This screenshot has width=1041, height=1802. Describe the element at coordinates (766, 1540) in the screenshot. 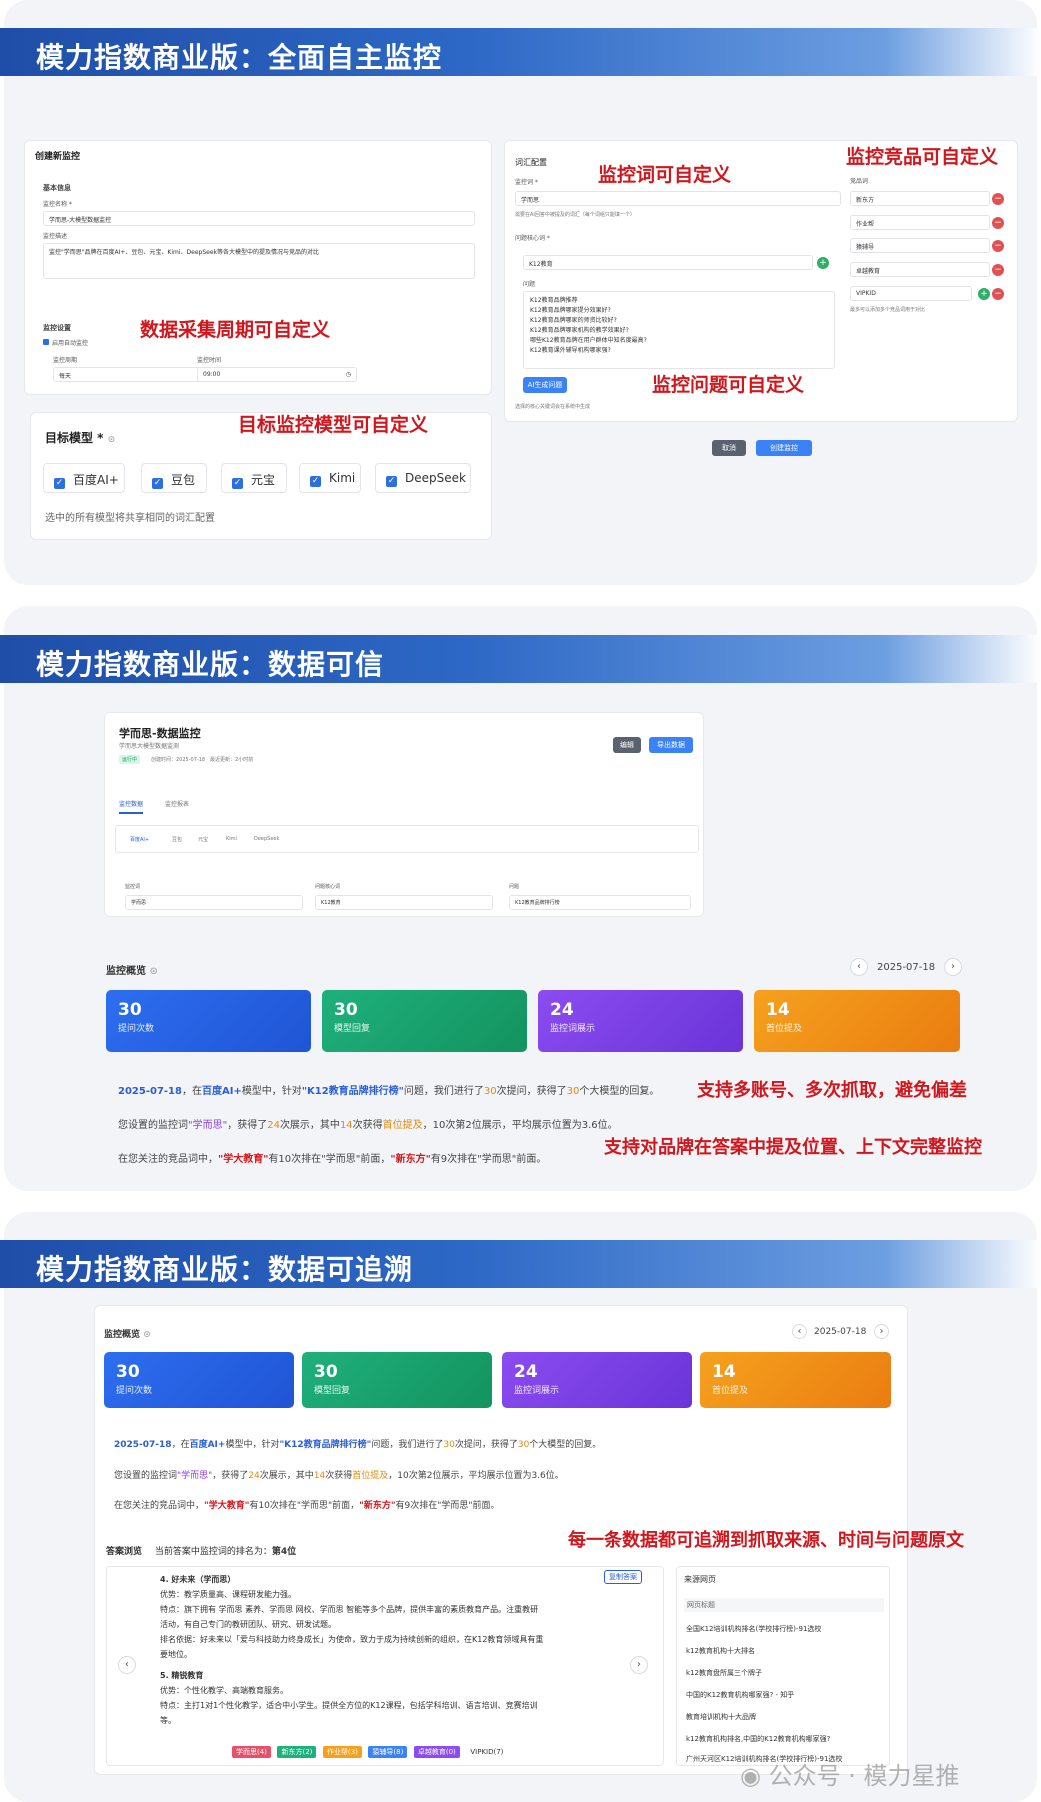

I see `note-traceable: 每一条数据都可追溯到抓取来源、时间与问题原文` at that location.